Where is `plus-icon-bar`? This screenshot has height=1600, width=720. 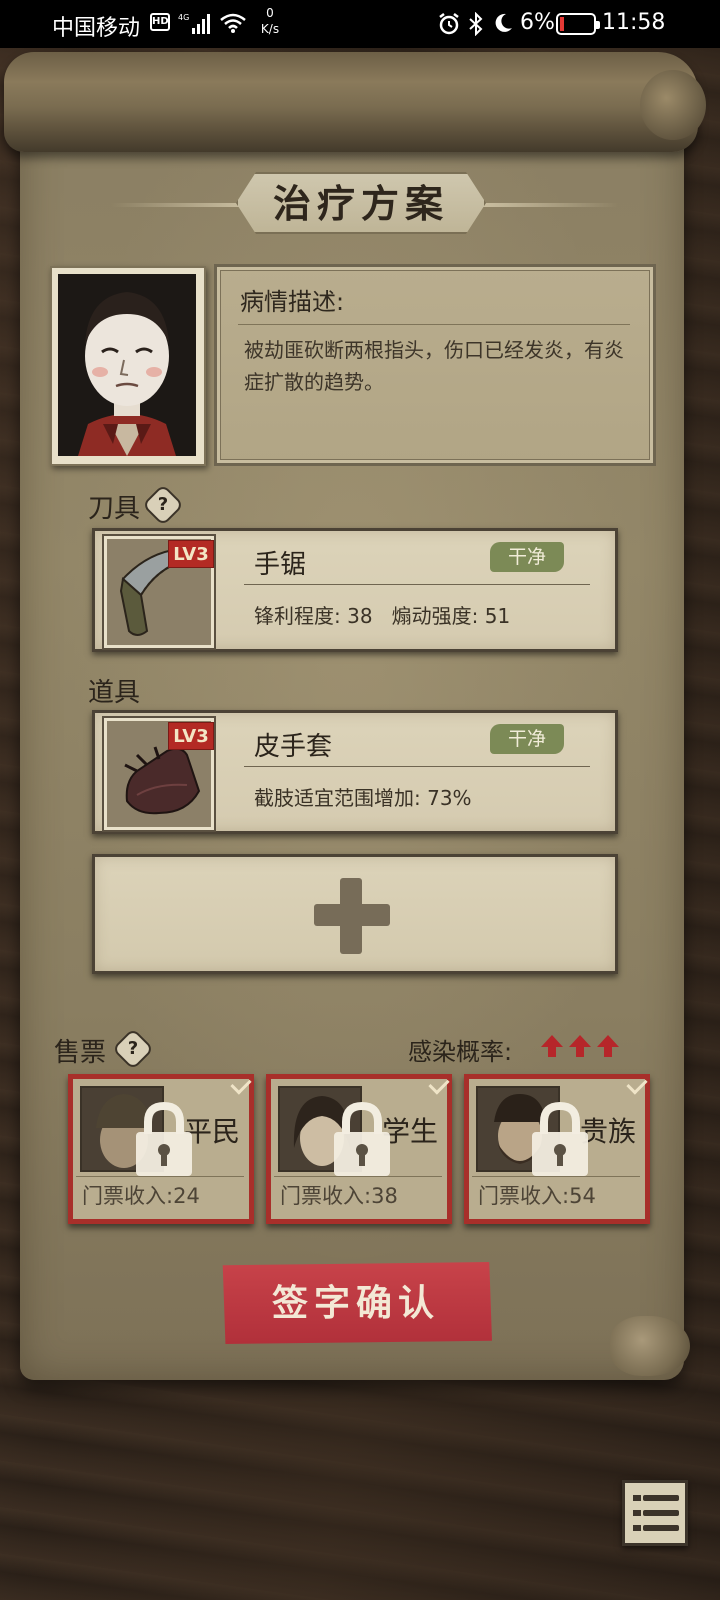
plus-icon-bar is located at coordinates (352, 915).